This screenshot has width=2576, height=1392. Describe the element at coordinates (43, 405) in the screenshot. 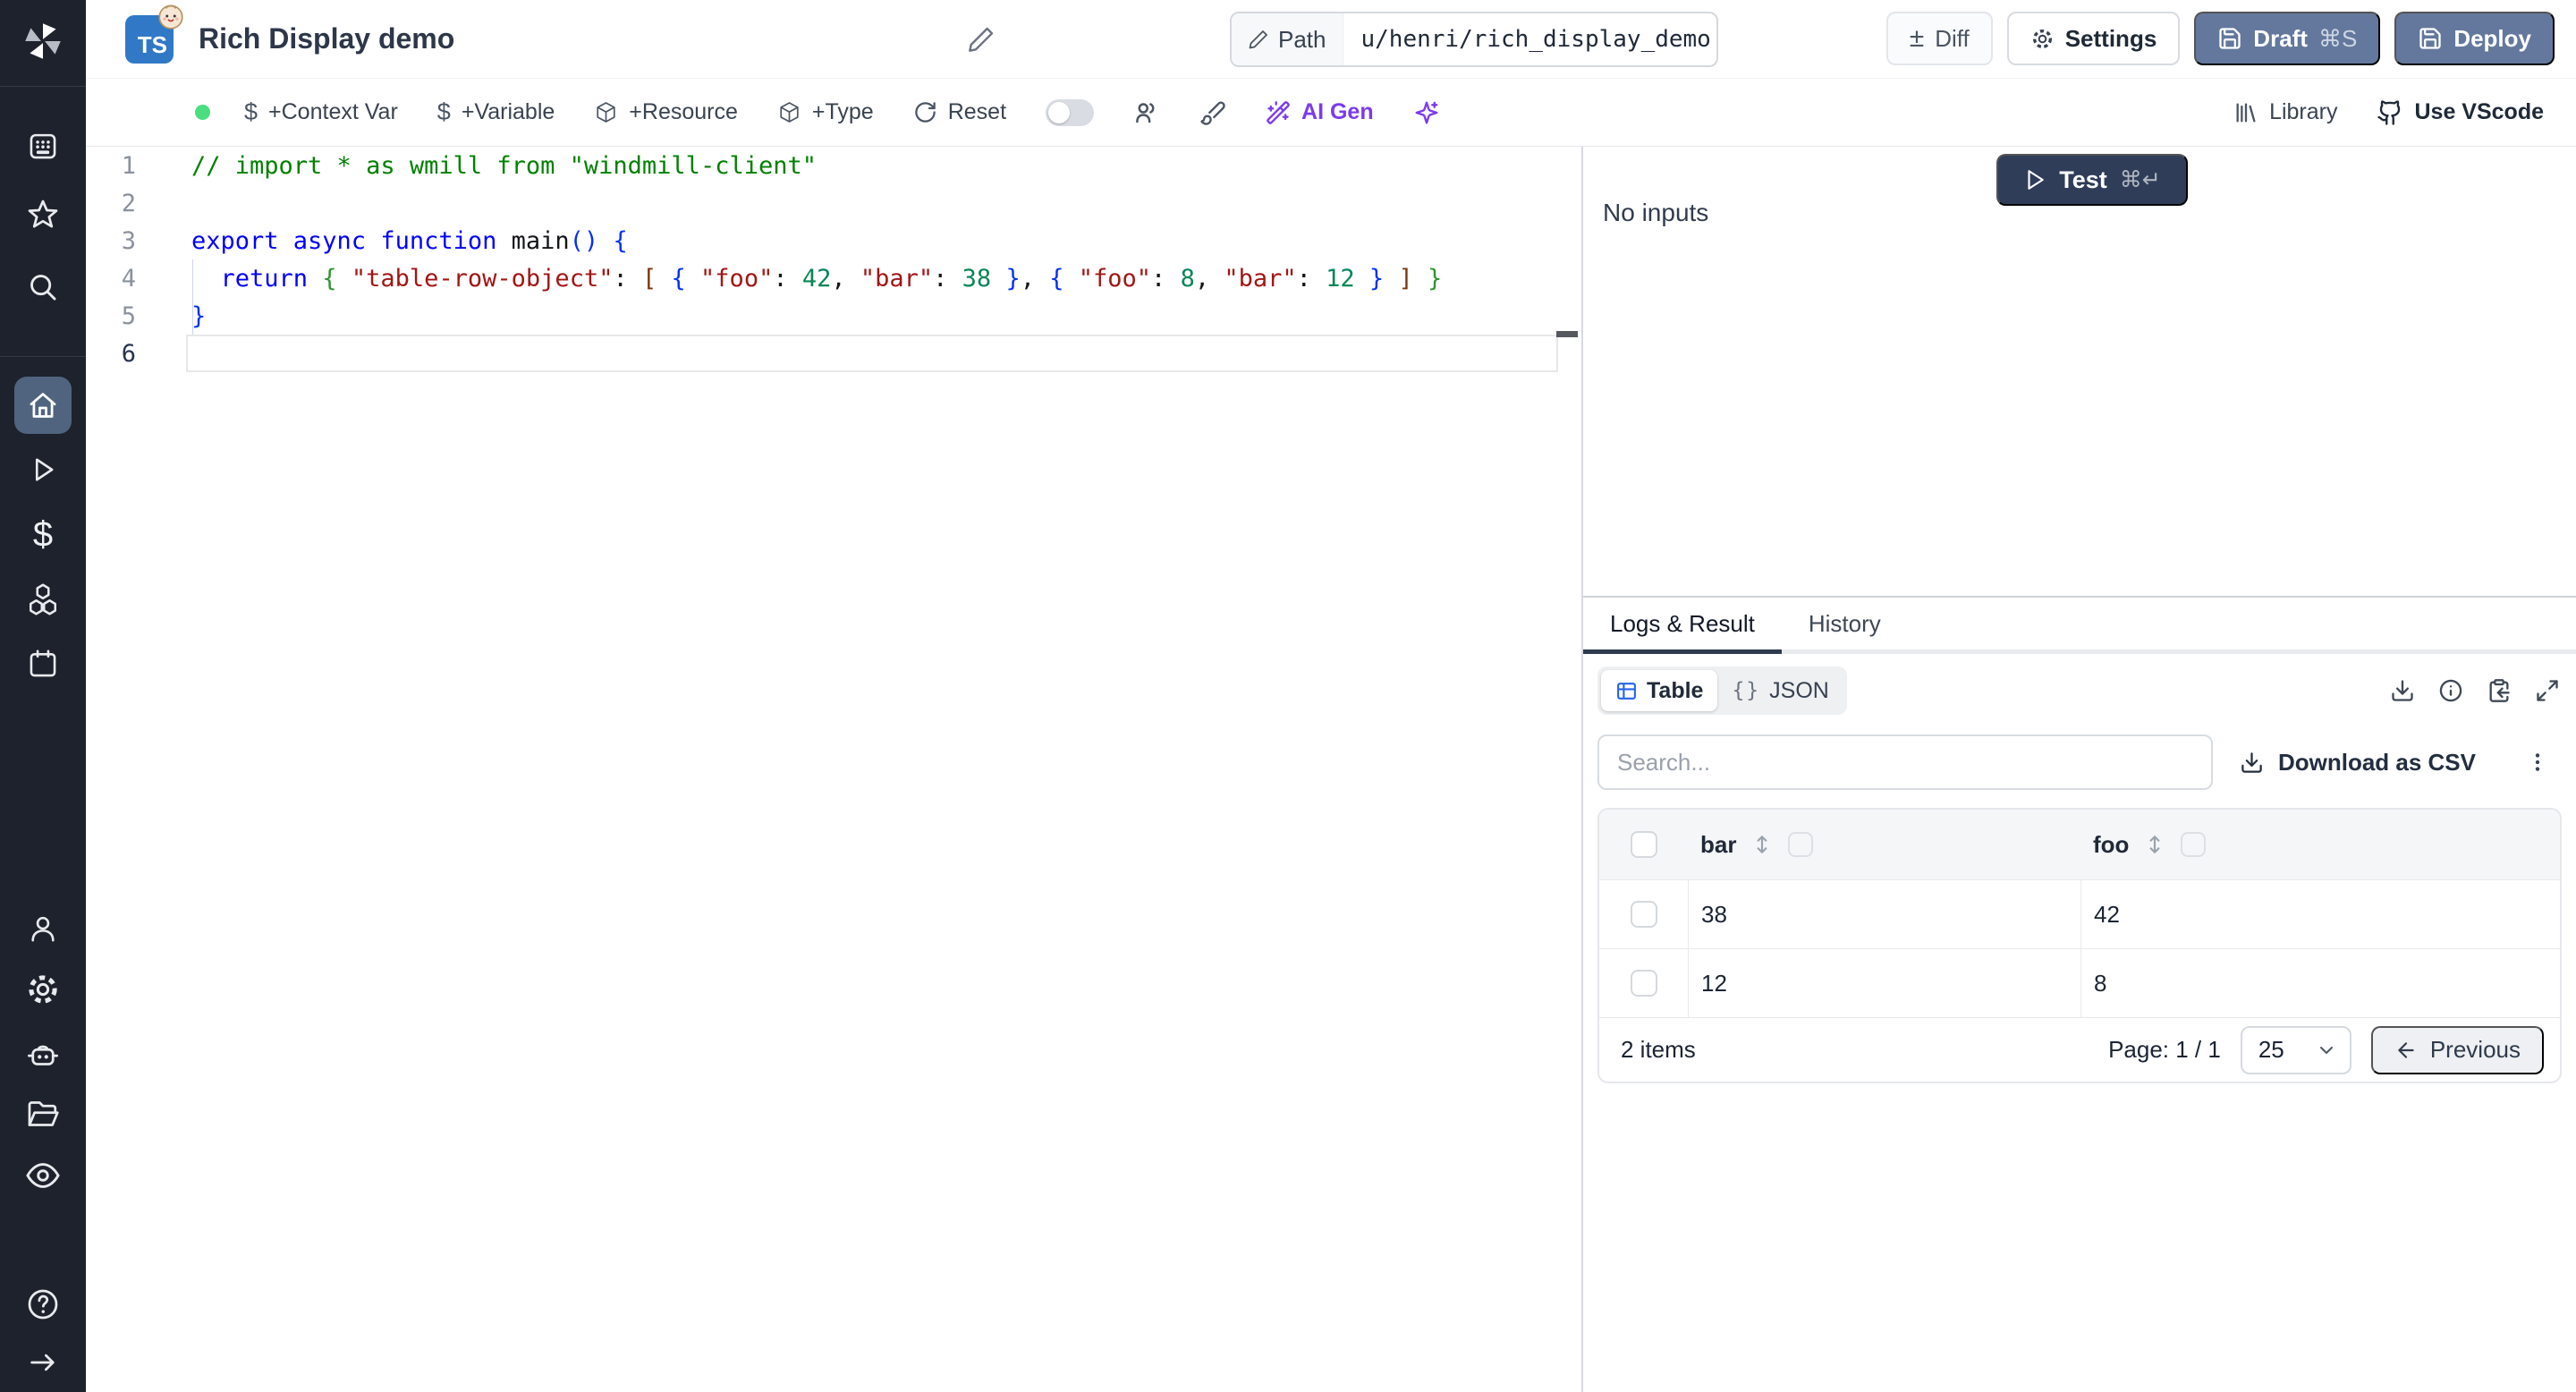

I see `sidebar-item-home` at that location.